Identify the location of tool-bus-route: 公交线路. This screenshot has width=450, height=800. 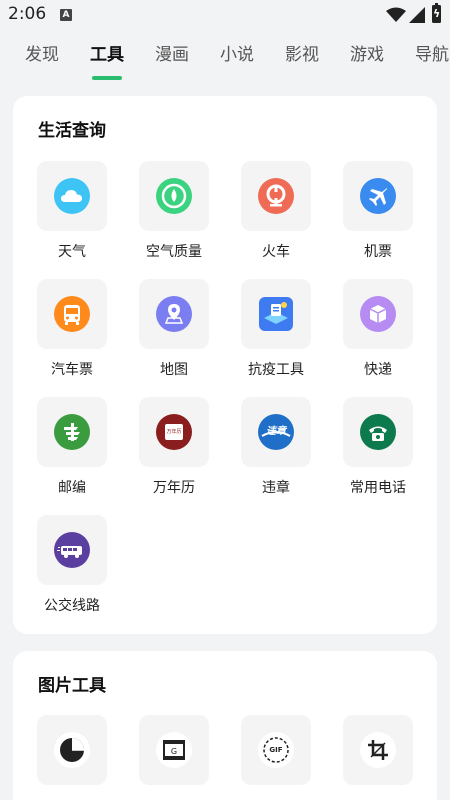
(72, 564).